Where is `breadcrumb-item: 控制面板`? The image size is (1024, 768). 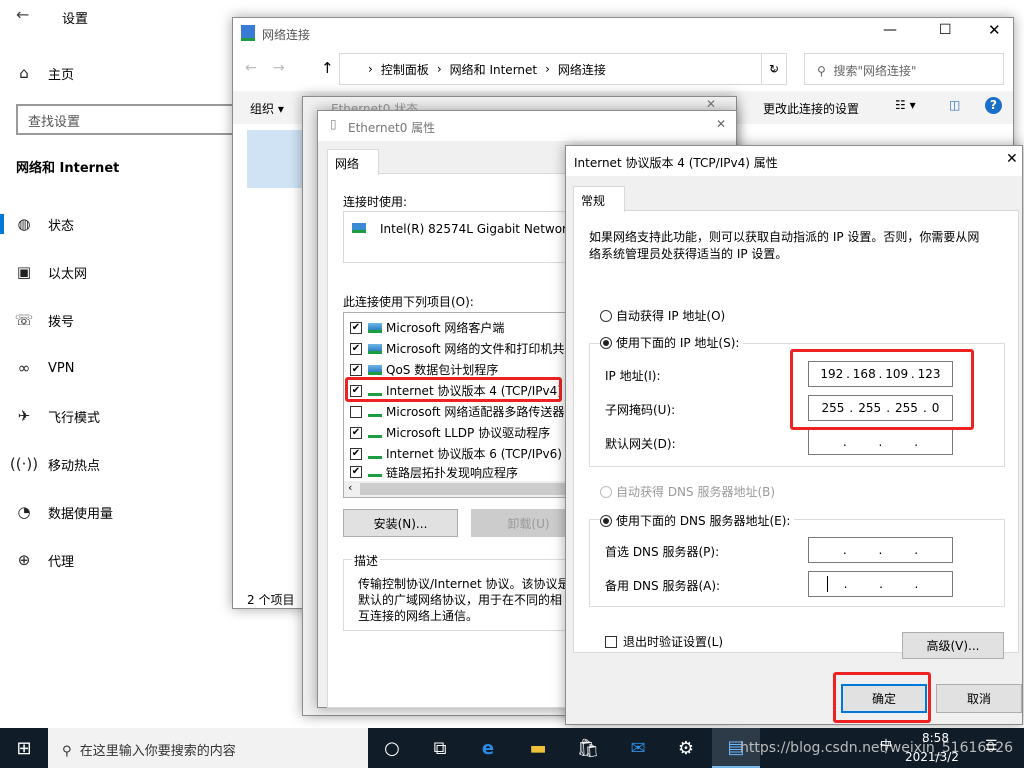
breadcrumb-item: 控制面板 is located at coordinates (405, 69).